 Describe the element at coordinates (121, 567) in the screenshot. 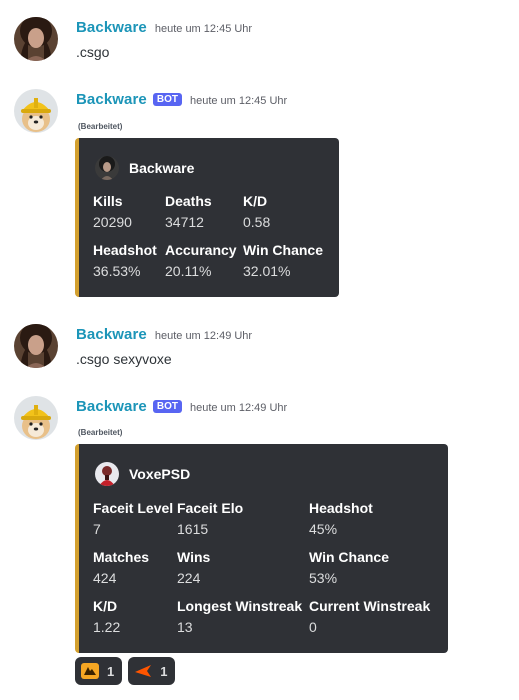

I see `embed-field: Matches 424` at that location.